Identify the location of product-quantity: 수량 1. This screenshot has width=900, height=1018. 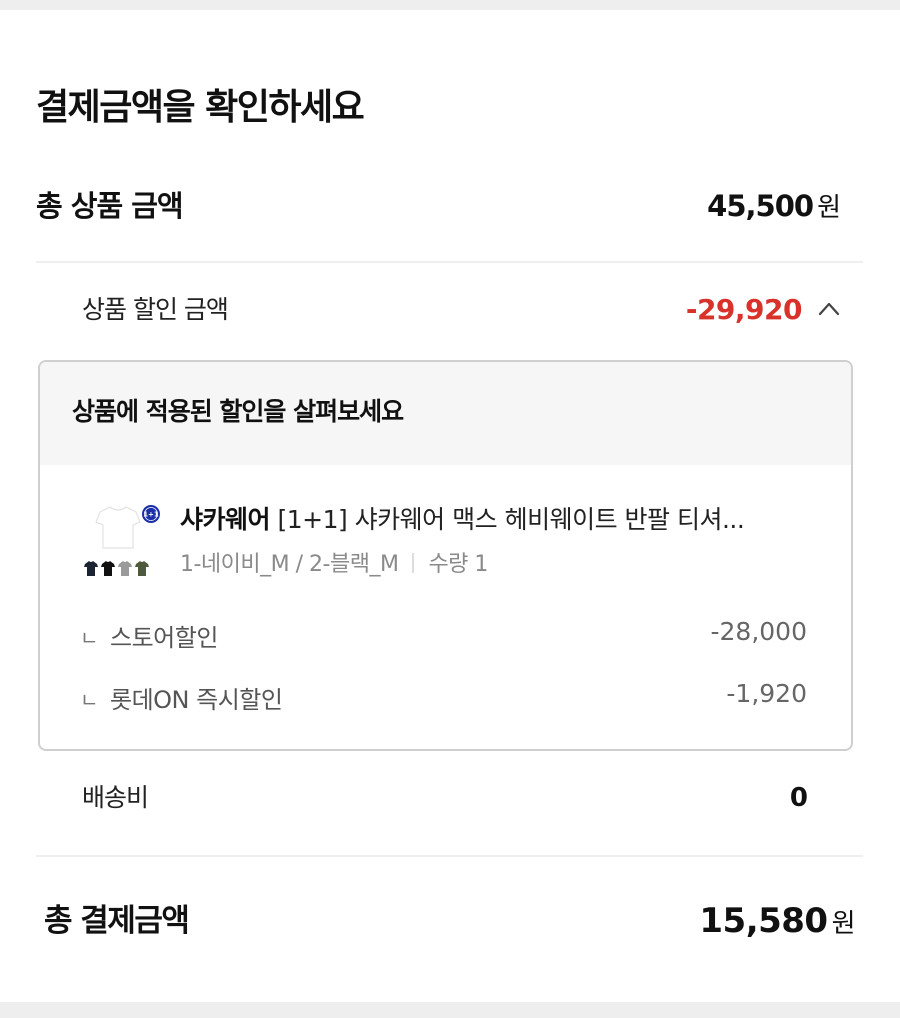
(458, 564).